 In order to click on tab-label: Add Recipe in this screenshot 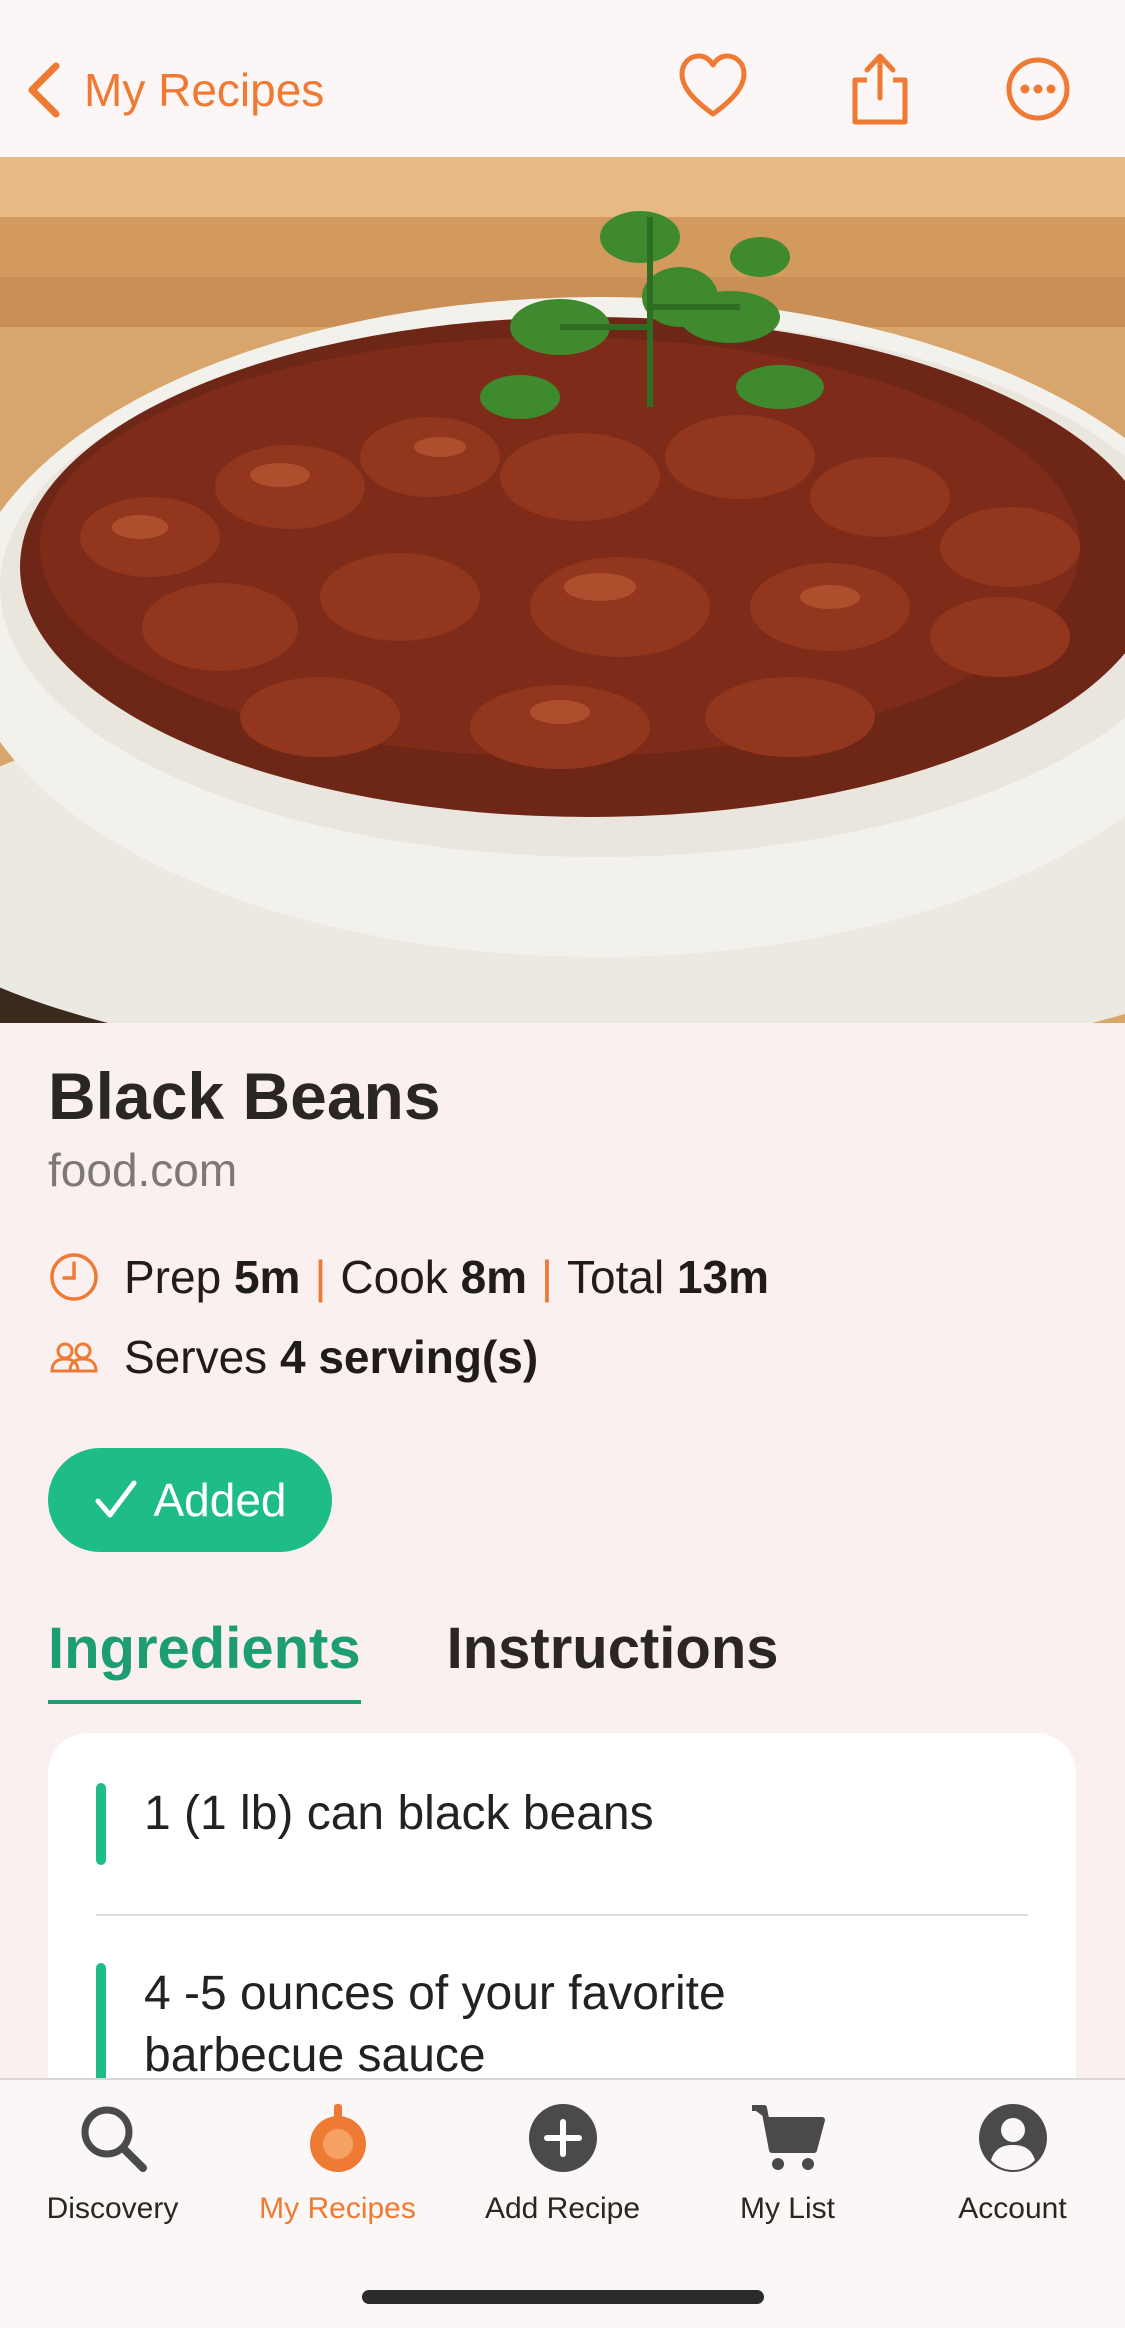, I will do `click(562, 2208)`.